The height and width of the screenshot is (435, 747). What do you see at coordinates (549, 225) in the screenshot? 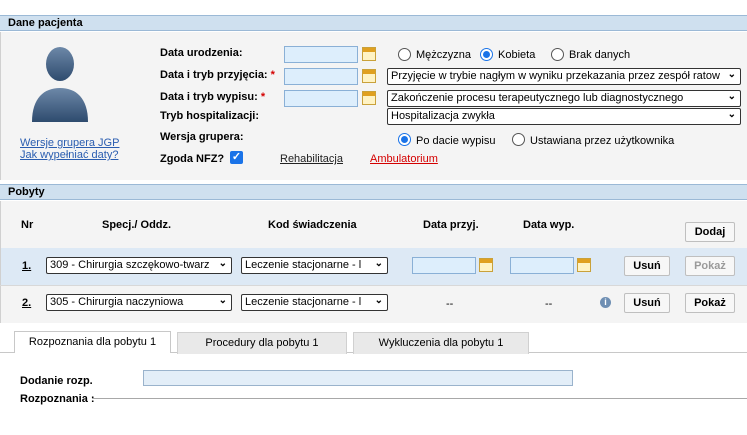
I see `col-discharge-header: Data wyp.` at bounding box center [549, 225].